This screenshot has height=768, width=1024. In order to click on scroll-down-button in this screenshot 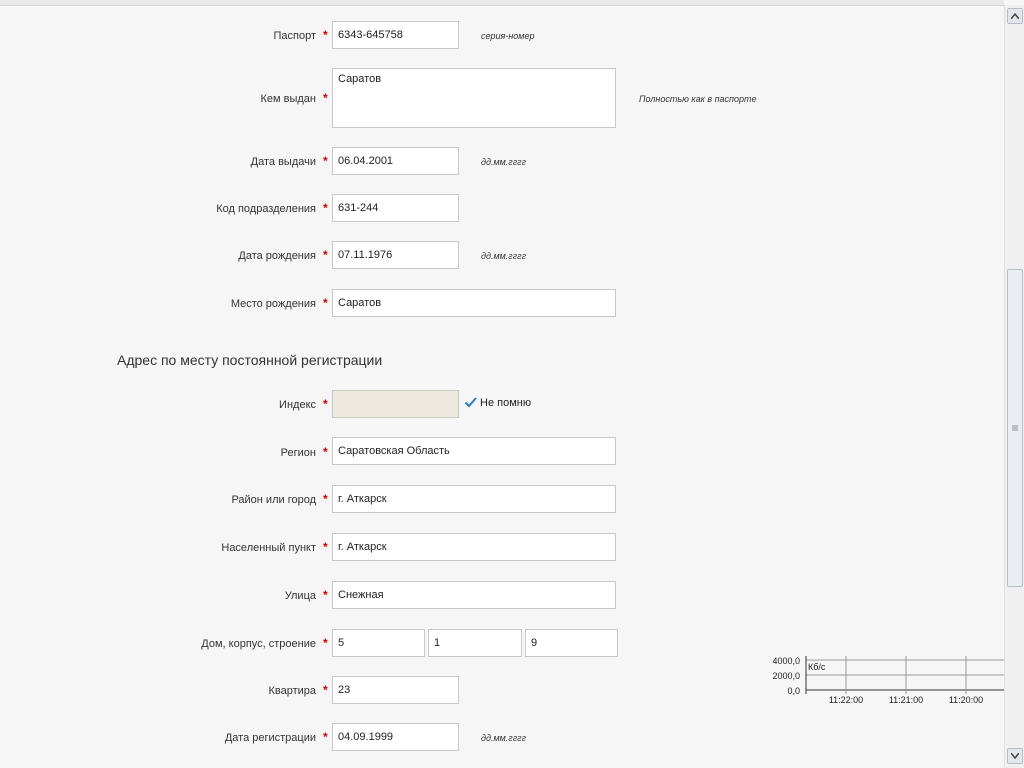, I will do `click(1015, 756)`.